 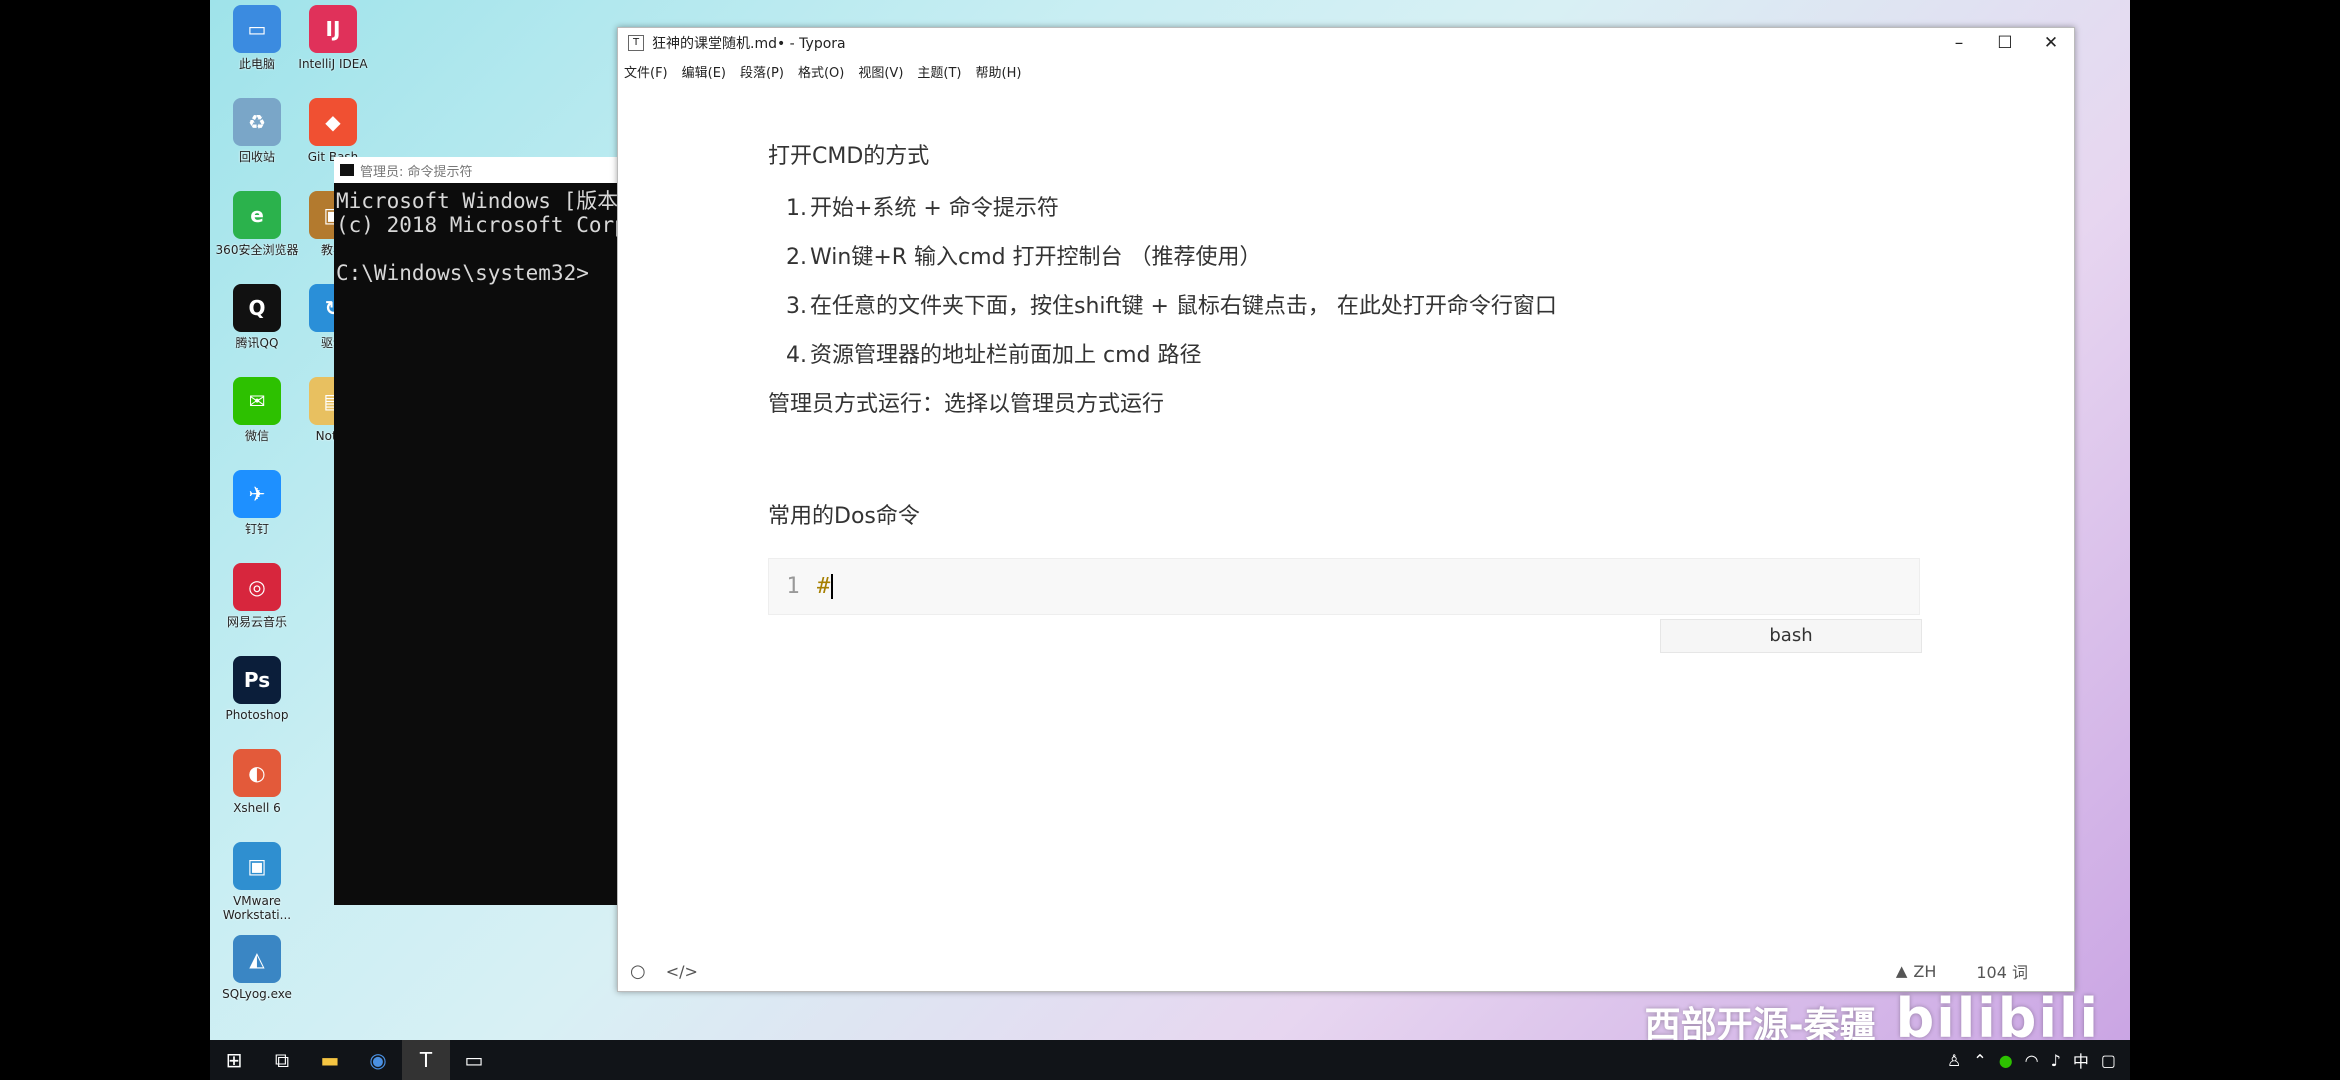 What do you see at coordinates (999, 71) in the screenshot?
I see `menu-help: 帮助(H)` at bounding box center [999, 71].